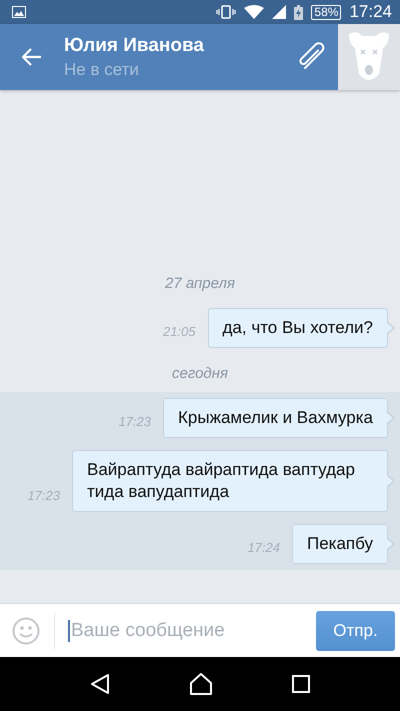 Image resolution: width=400 pixels, height=711 pixels. What do you see at coordinates (187, 631) in the screenshot?
I see `message-input: Ваше сообщение` at bounding box center [187, 631].